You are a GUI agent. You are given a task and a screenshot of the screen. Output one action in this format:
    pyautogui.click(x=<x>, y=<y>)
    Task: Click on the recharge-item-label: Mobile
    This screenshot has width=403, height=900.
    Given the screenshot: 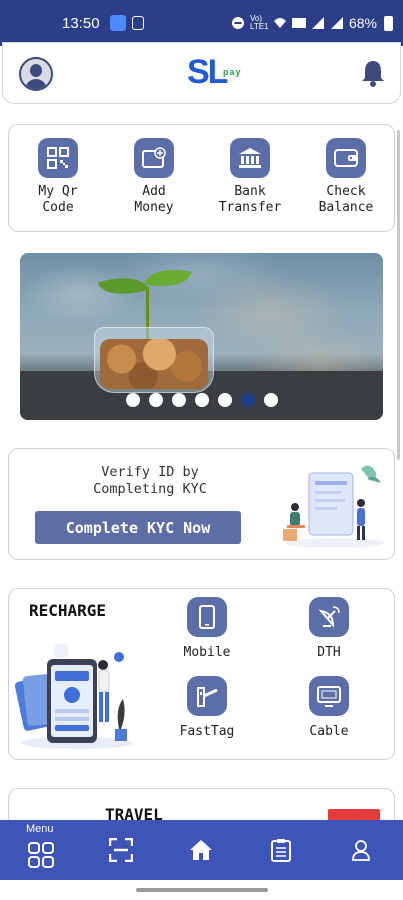 What is the action you would take?
    pyautogui.click(x=207, y=652)
    